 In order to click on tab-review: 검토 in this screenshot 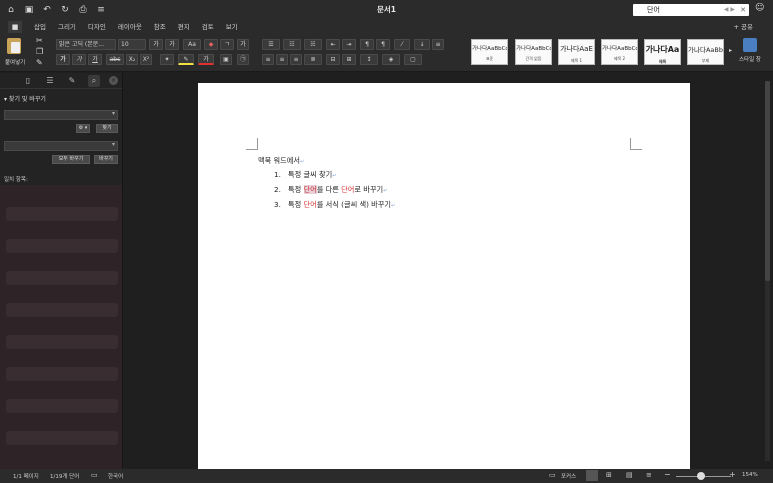, I will do `click(208, 27)`.